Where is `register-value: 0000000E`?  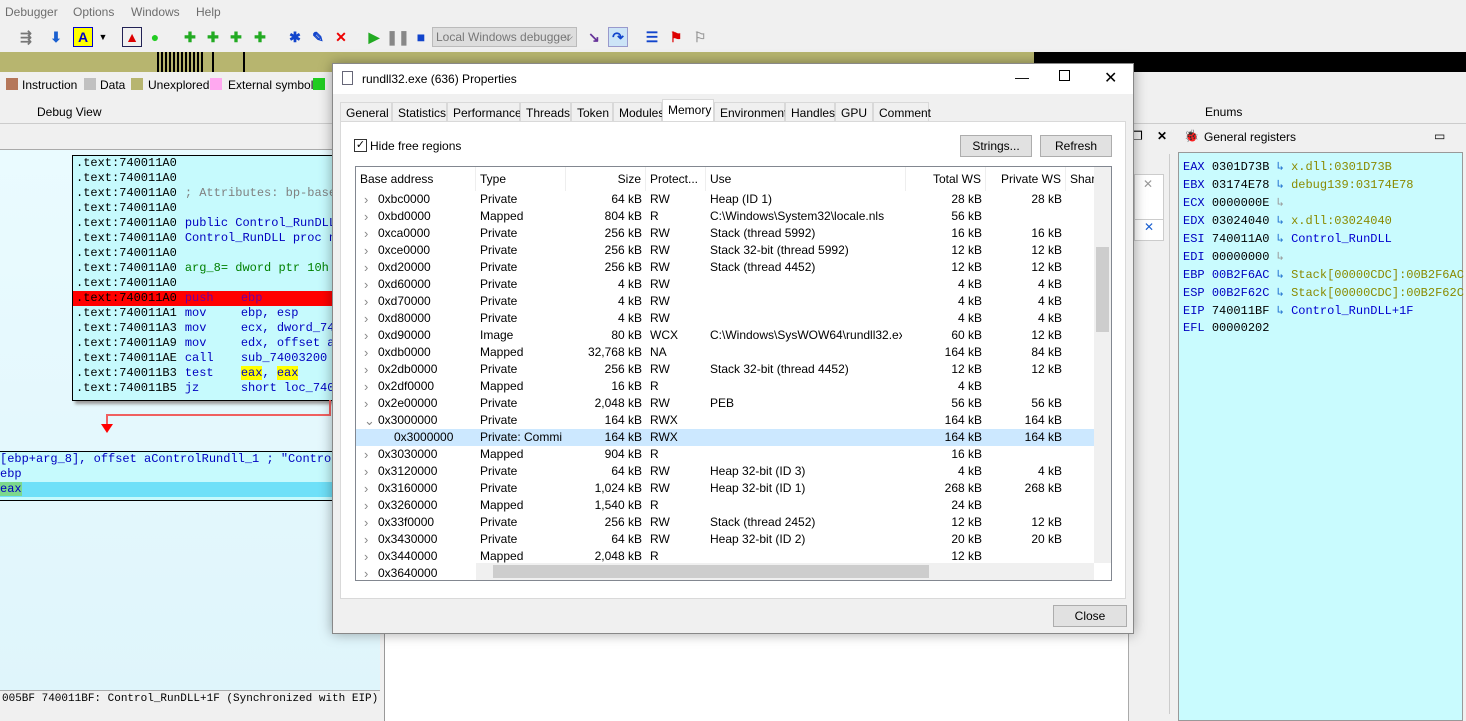
register-value: 0000000E is located at coordinates (1241, 203).